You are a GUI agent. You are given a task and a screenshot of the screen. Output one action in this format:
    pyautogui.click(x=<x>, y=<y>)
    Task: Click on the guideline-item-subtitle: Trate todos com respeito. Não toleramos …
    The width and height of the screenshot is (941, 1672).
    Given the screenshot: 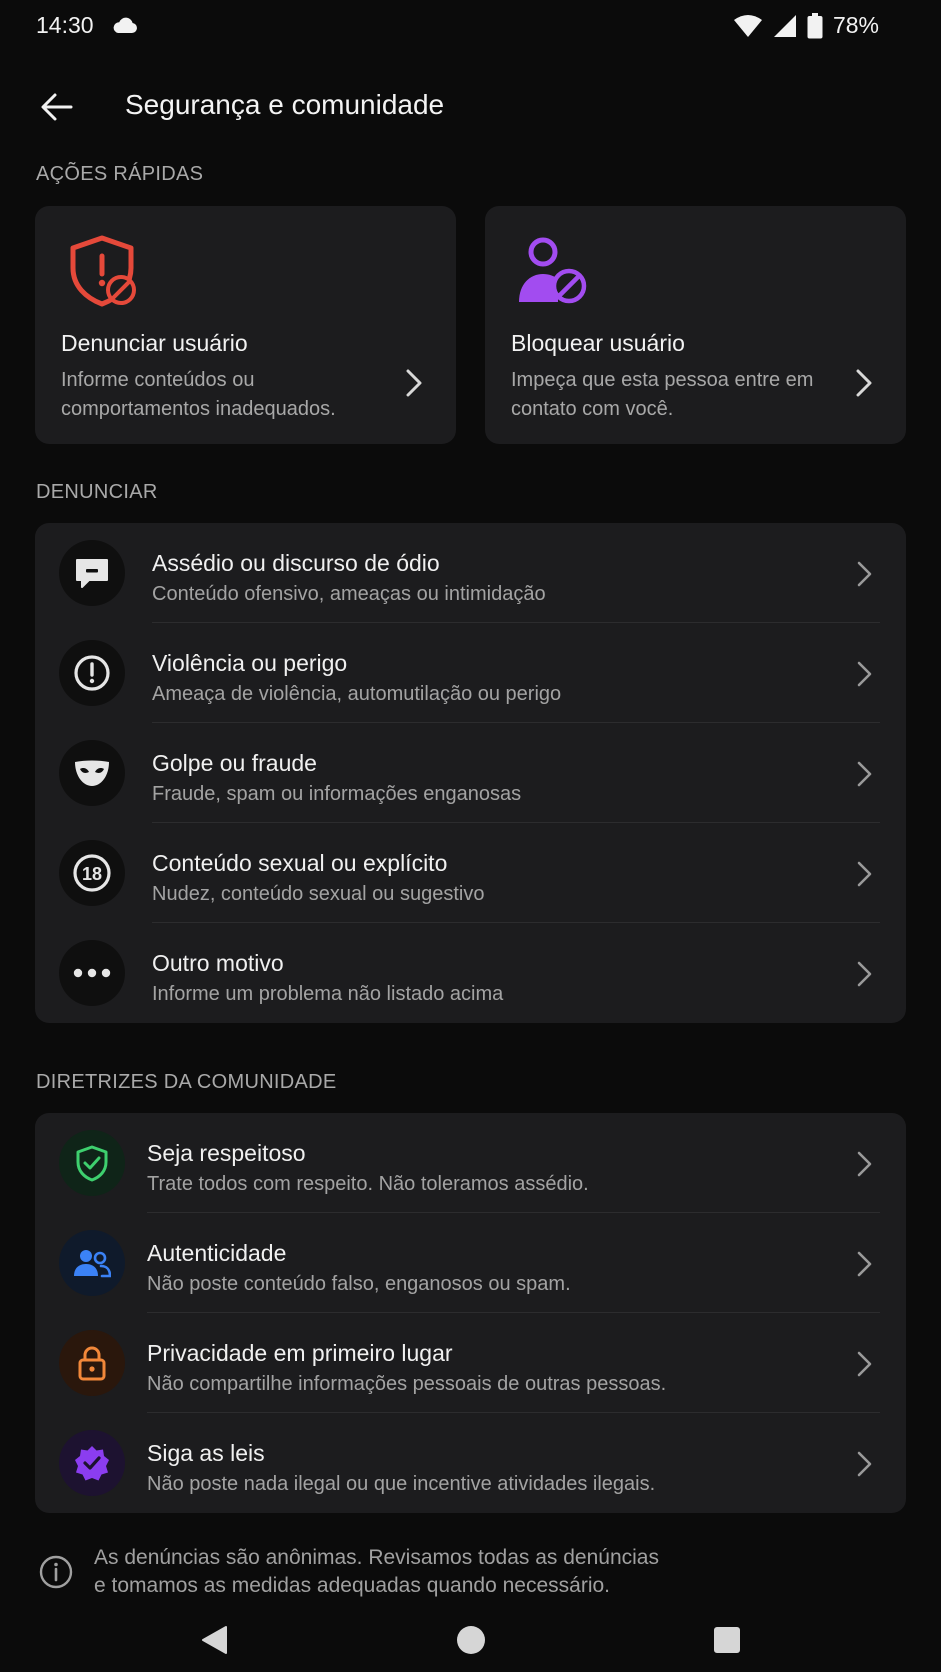 What is the action you would take?
    pyautogui.click(x=368, y=1184)
    